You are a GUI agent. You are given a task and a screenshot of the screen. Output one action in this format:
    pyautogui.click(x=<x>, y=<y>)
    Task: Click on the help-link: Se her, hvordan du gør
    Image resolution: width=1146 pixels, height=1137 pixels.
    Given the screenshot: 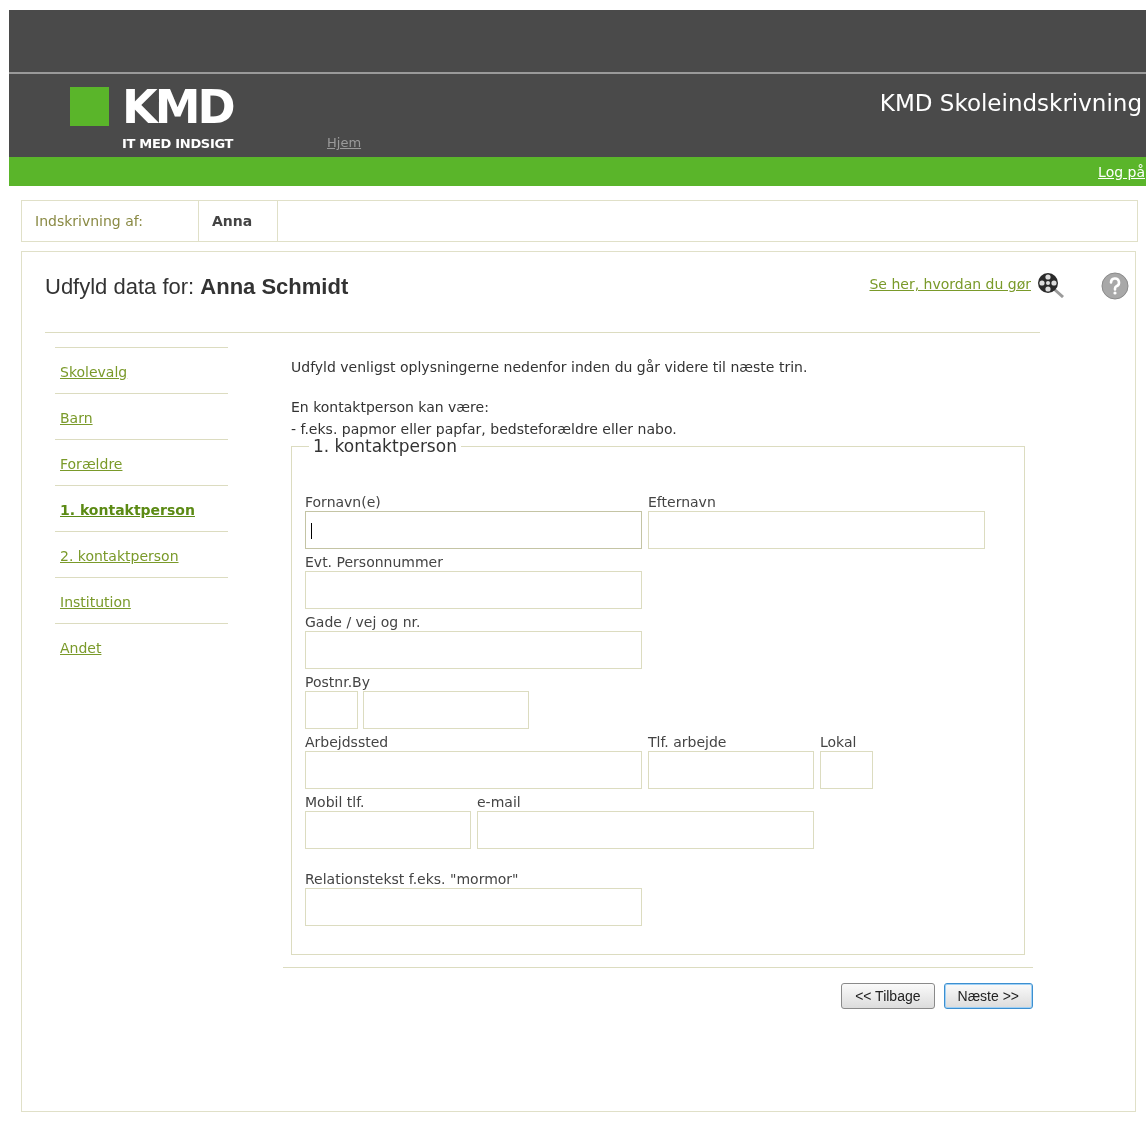 What is the action you would take?
    pyautogui.click(x=950, y=284)
    